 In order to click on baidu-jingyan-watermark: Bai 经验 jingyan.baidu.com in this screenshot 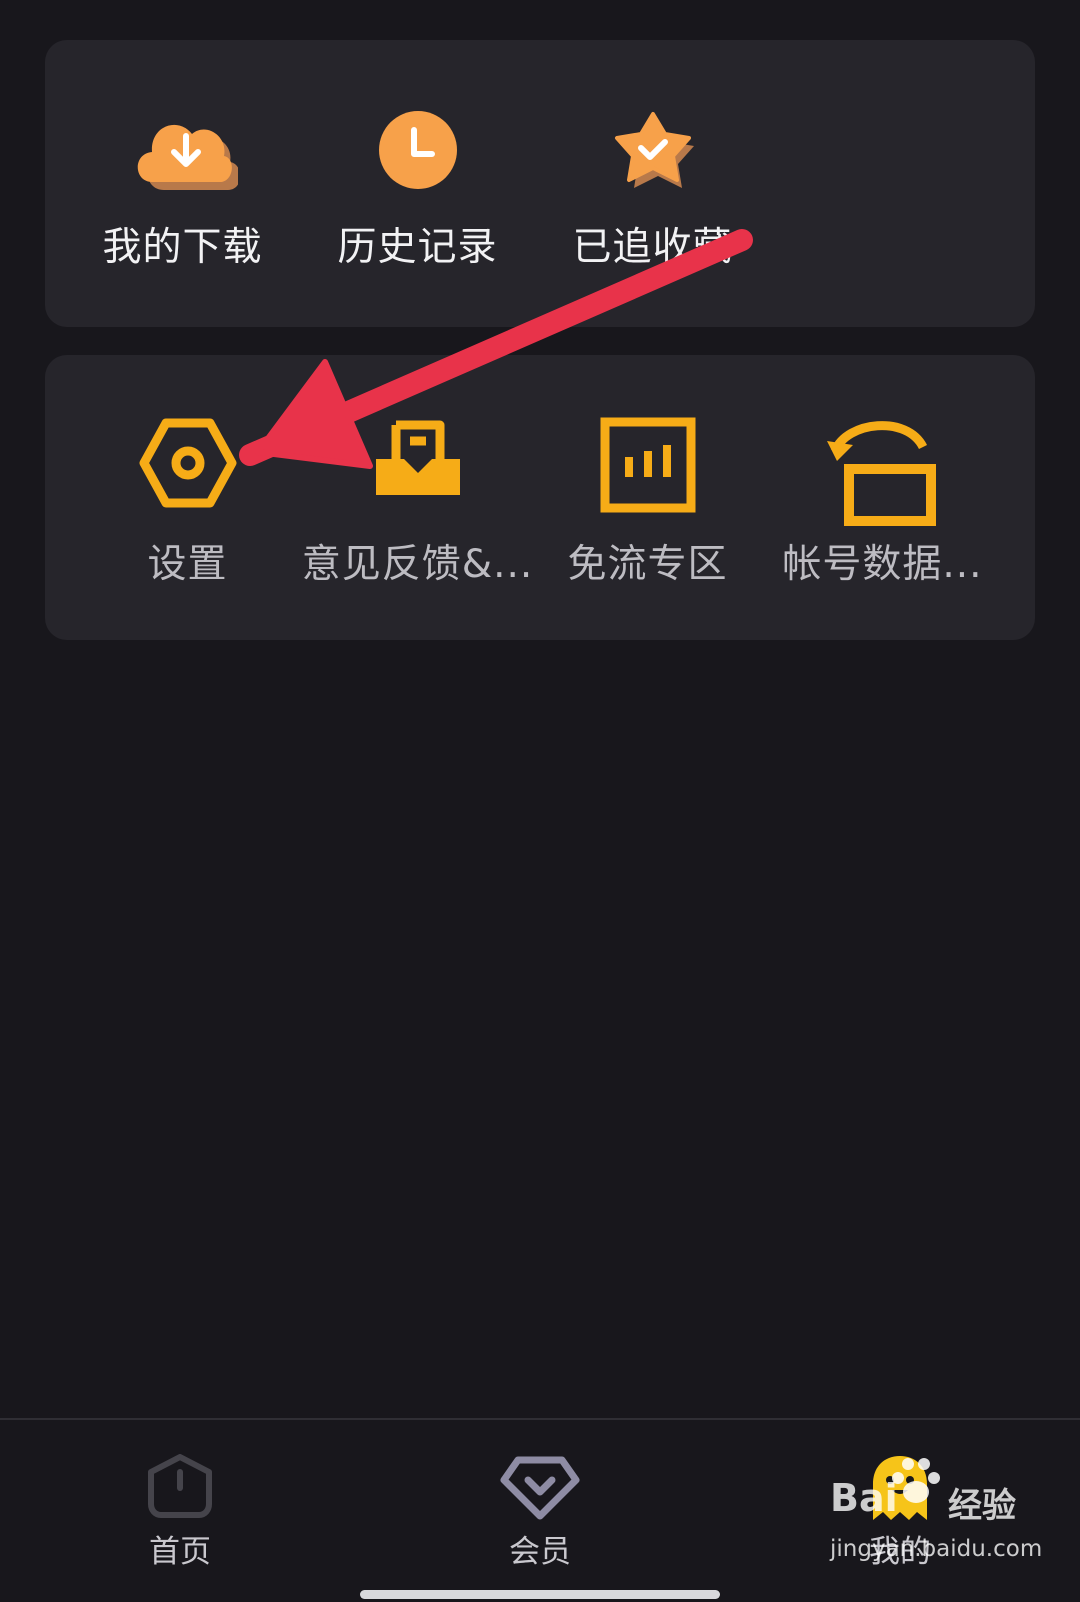, I will do `click(945, 1517)`.